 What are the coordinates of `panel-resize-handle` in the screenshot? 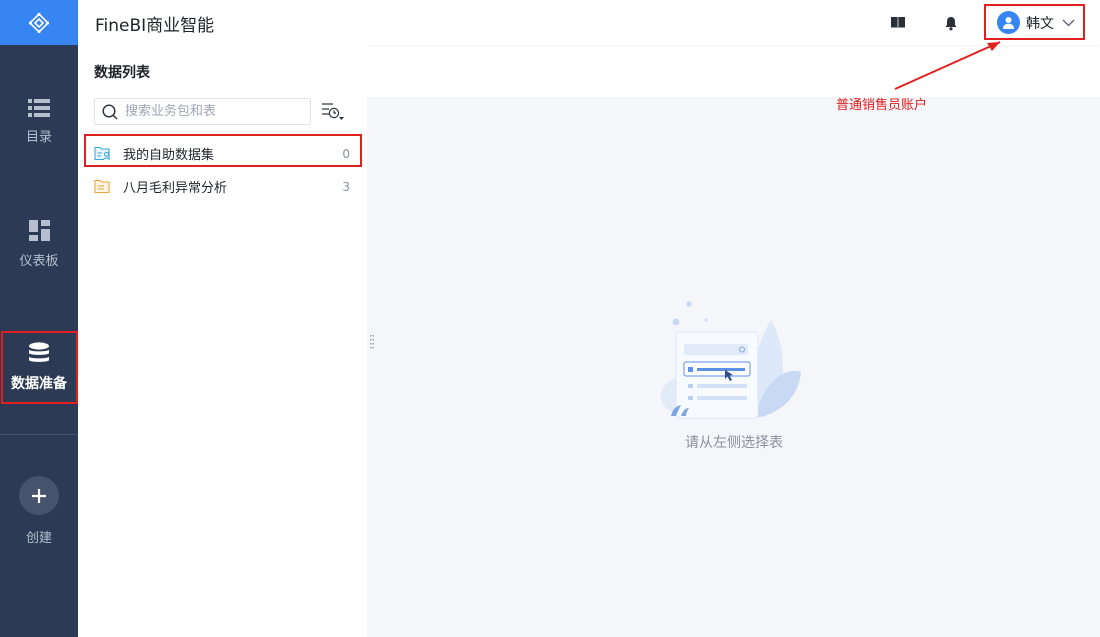 It's located at (372, 341).